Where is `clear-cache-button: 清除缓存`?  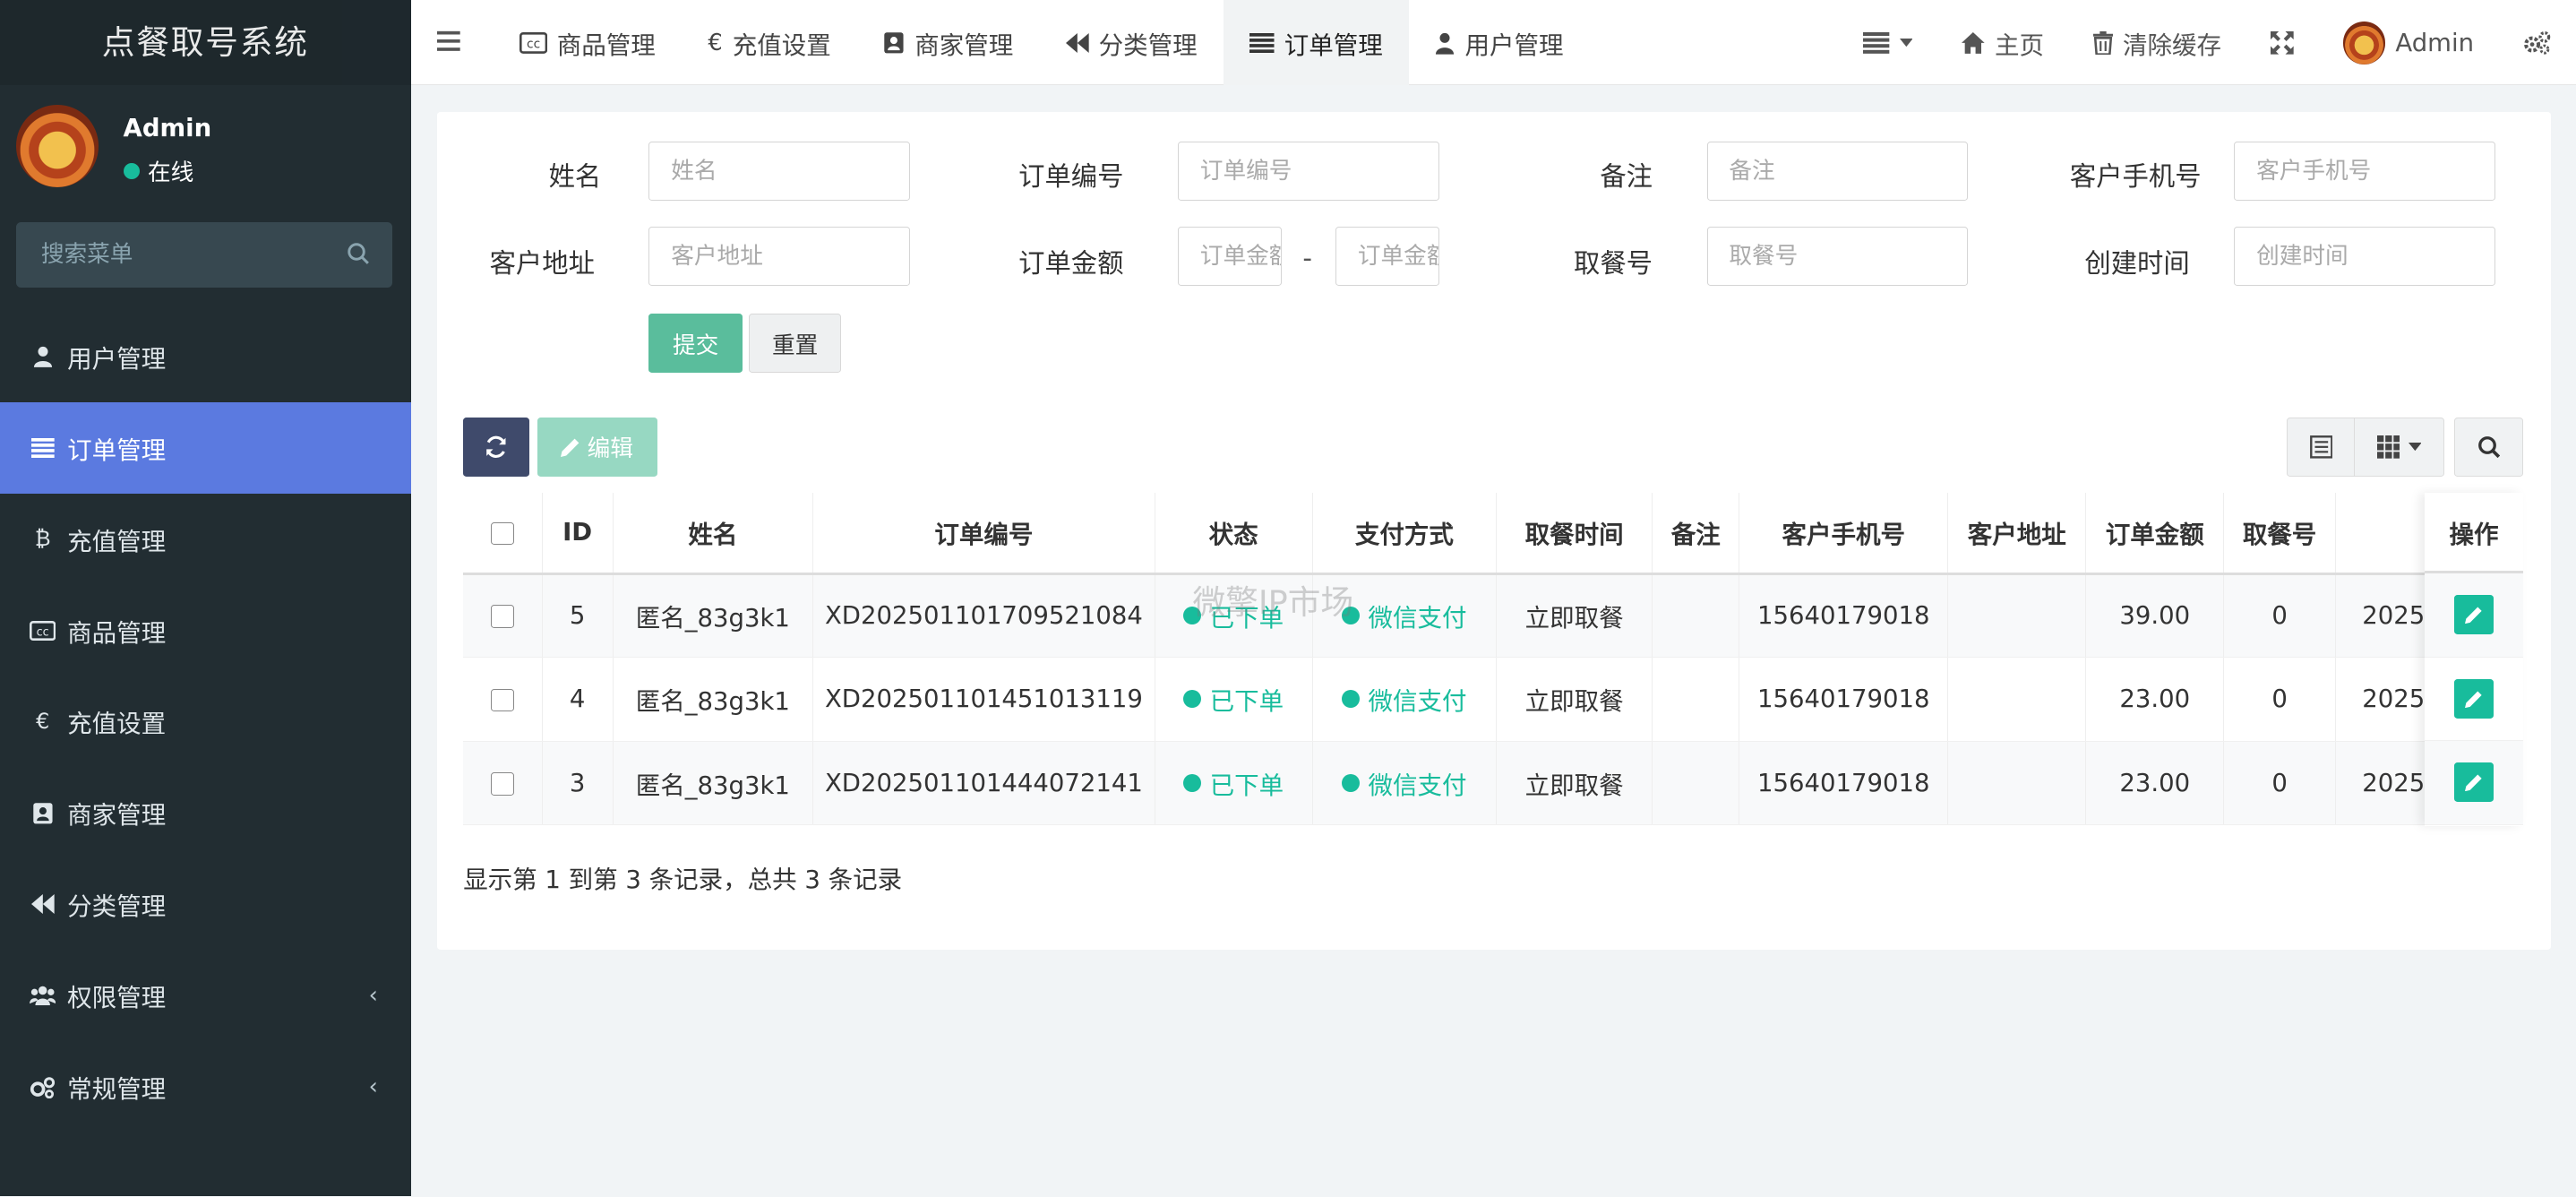
clear-cache-button: 清除缓存 is located at coordinates (2157, 42).